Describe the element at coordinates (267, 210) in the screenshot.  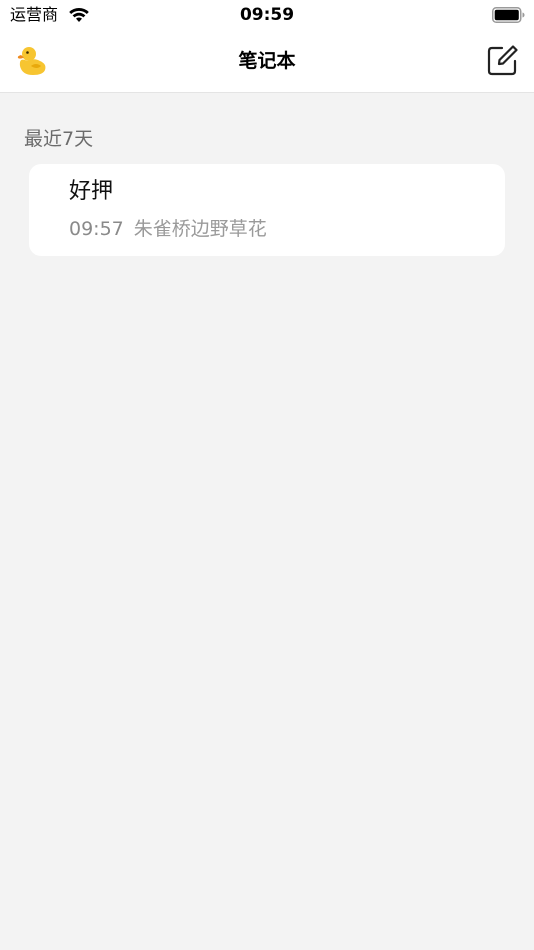
I see `note-card: 好押 09:57 朱雀桥边野草花` at that location.